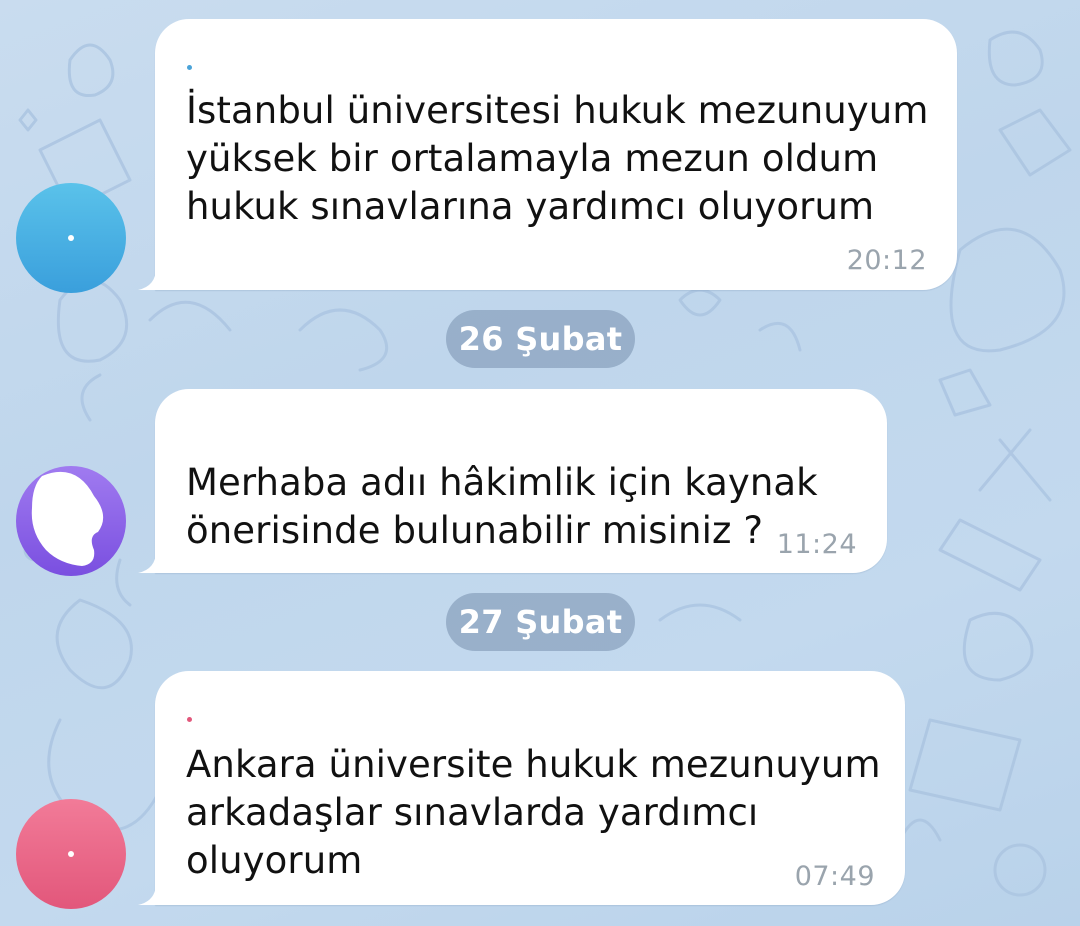 The height and width of the screenshot is (926, 1080). Describe the element at coordinates (540, 622) in the screenshot. I see `date-separator: 27 Şubat` at that location.